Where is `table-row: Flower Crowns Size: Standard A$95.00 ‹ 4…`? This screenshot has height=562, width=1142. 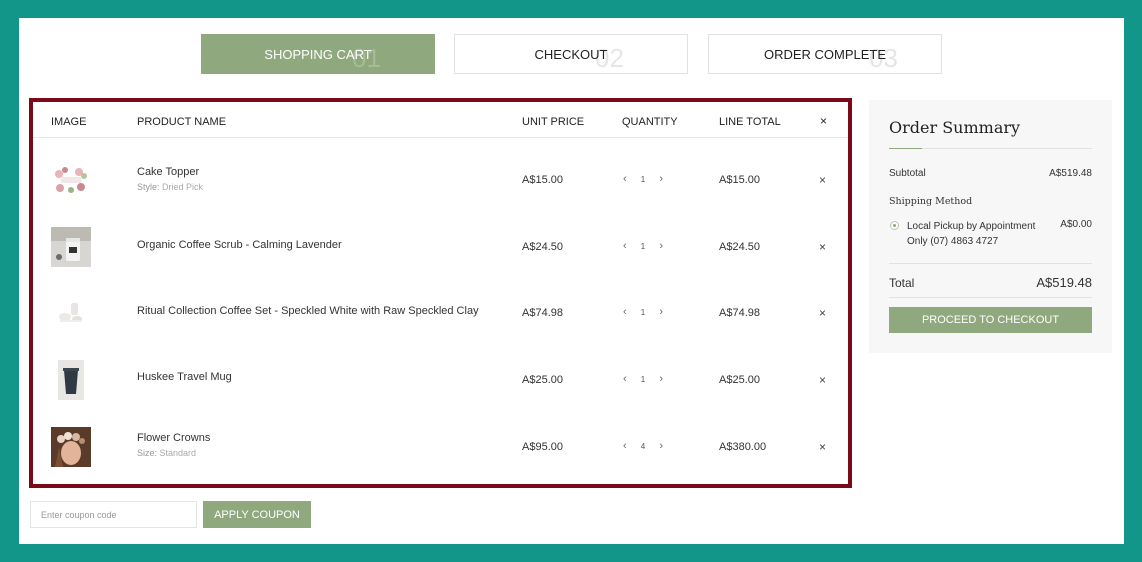 table-row: Flower Crowns Size: Standard A$95.00 ‹ 4… is located at coordinates (440, 445).